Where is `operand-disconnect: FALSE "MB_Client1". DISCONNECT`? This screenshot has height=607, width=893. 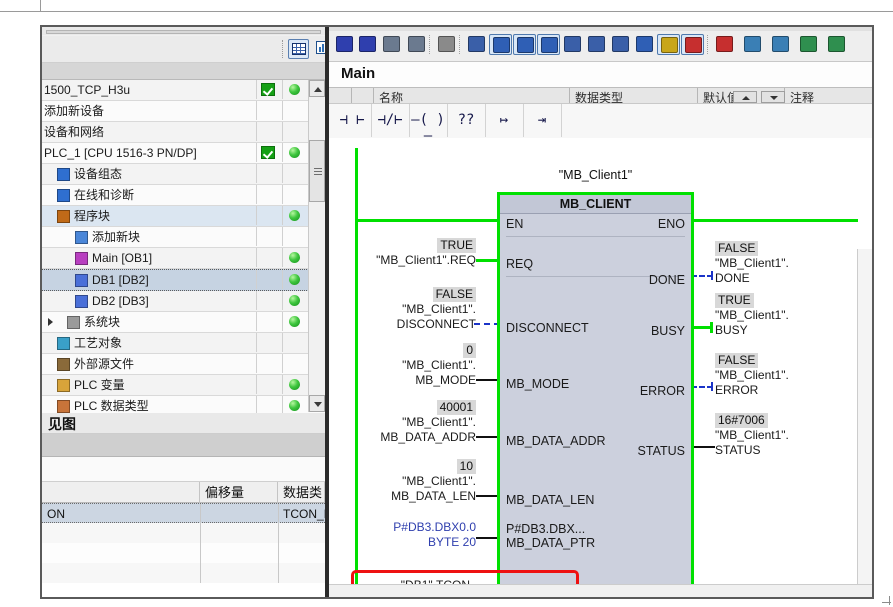 operand-disconnect: FALSE "MB_Client1". DISCONNECT is located at coordinates (402, 309).